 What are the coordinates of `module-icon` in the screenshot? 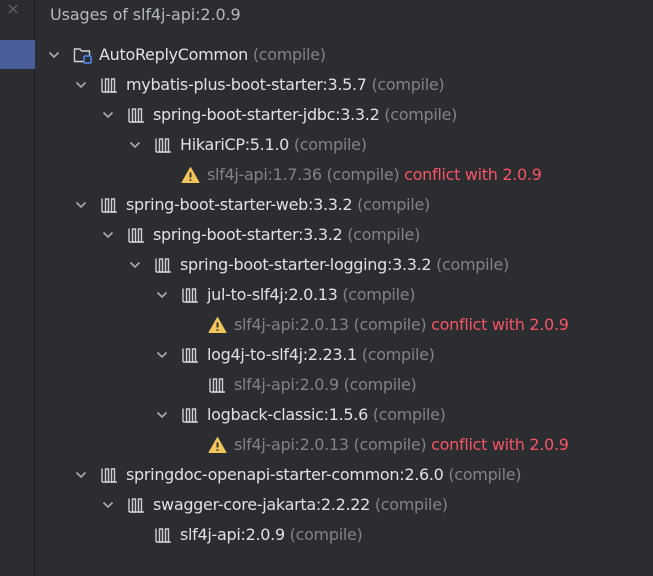 It's located at (82, 56).